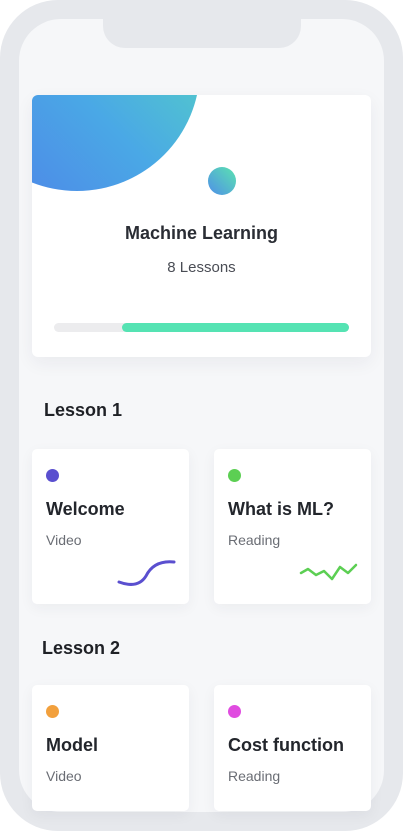 The height and width of the screenshot is (831, 403). I want to click on section-heading-lesson-2: Lesson 2, so click(81, 648).